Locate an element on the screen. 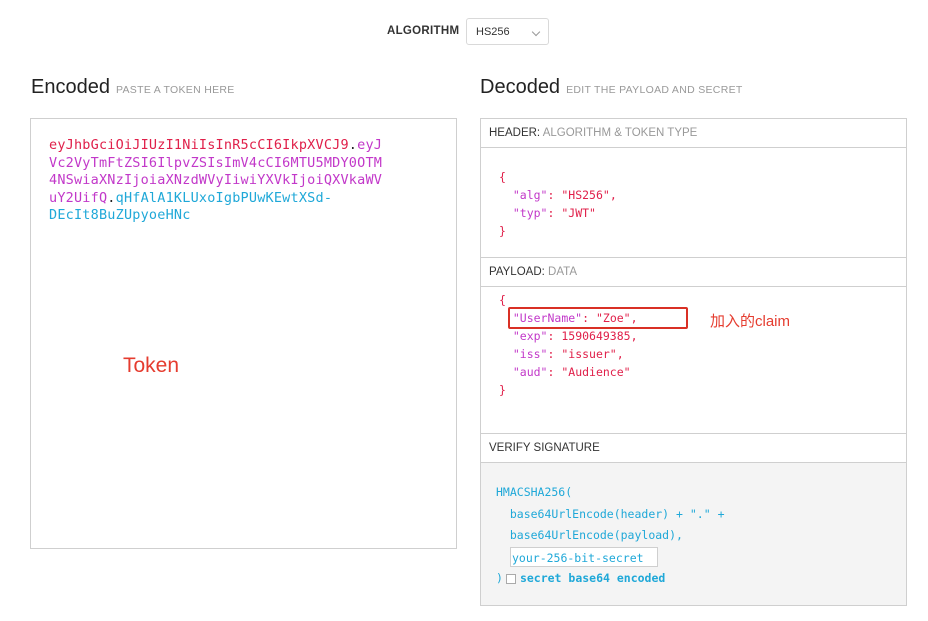 The image size is (928, 621). json-value: "JWT" is located at coordinates (578, 213).